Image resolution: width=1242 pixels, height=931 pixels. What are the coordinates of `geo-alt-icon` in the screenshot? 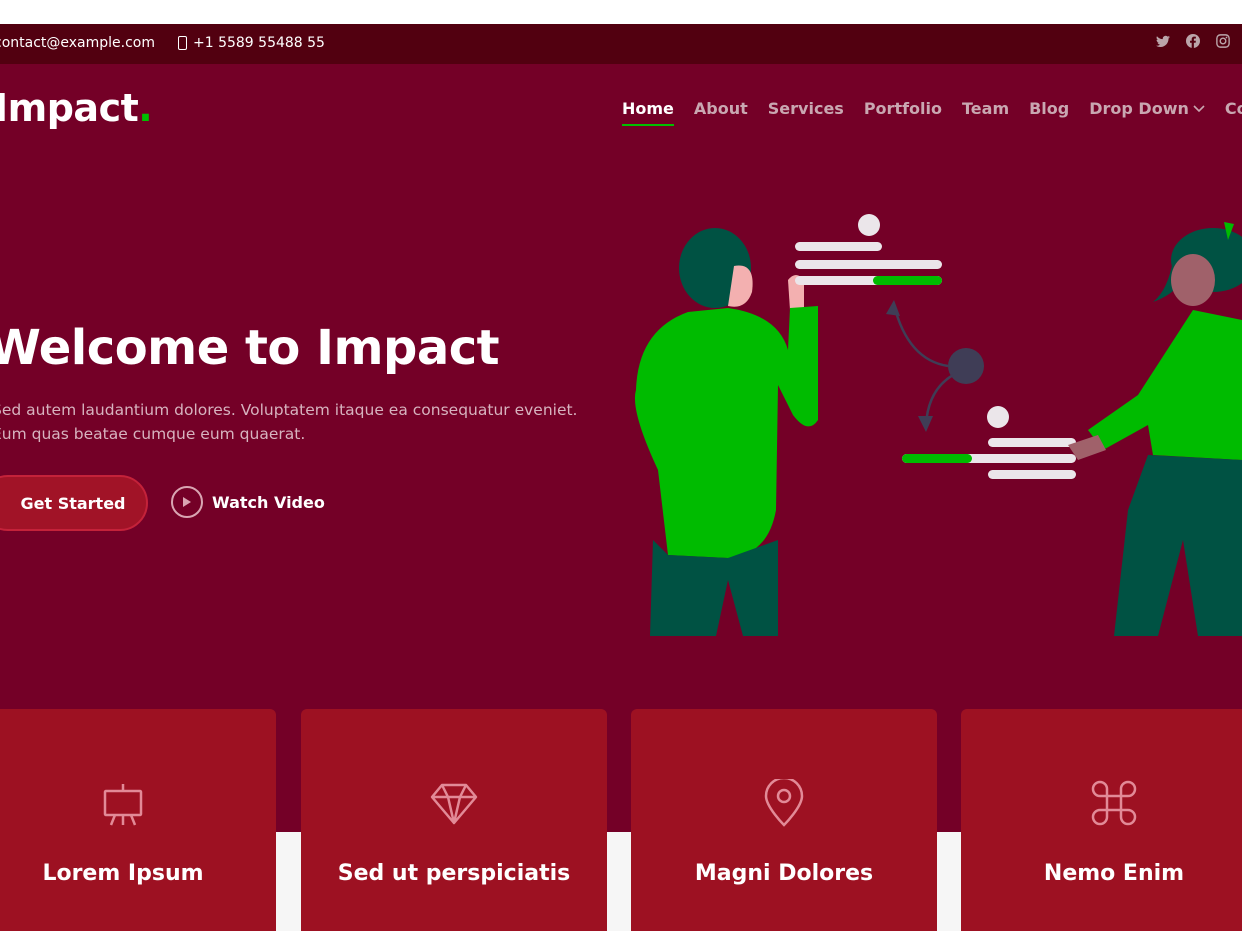 It's located at (784, 803).